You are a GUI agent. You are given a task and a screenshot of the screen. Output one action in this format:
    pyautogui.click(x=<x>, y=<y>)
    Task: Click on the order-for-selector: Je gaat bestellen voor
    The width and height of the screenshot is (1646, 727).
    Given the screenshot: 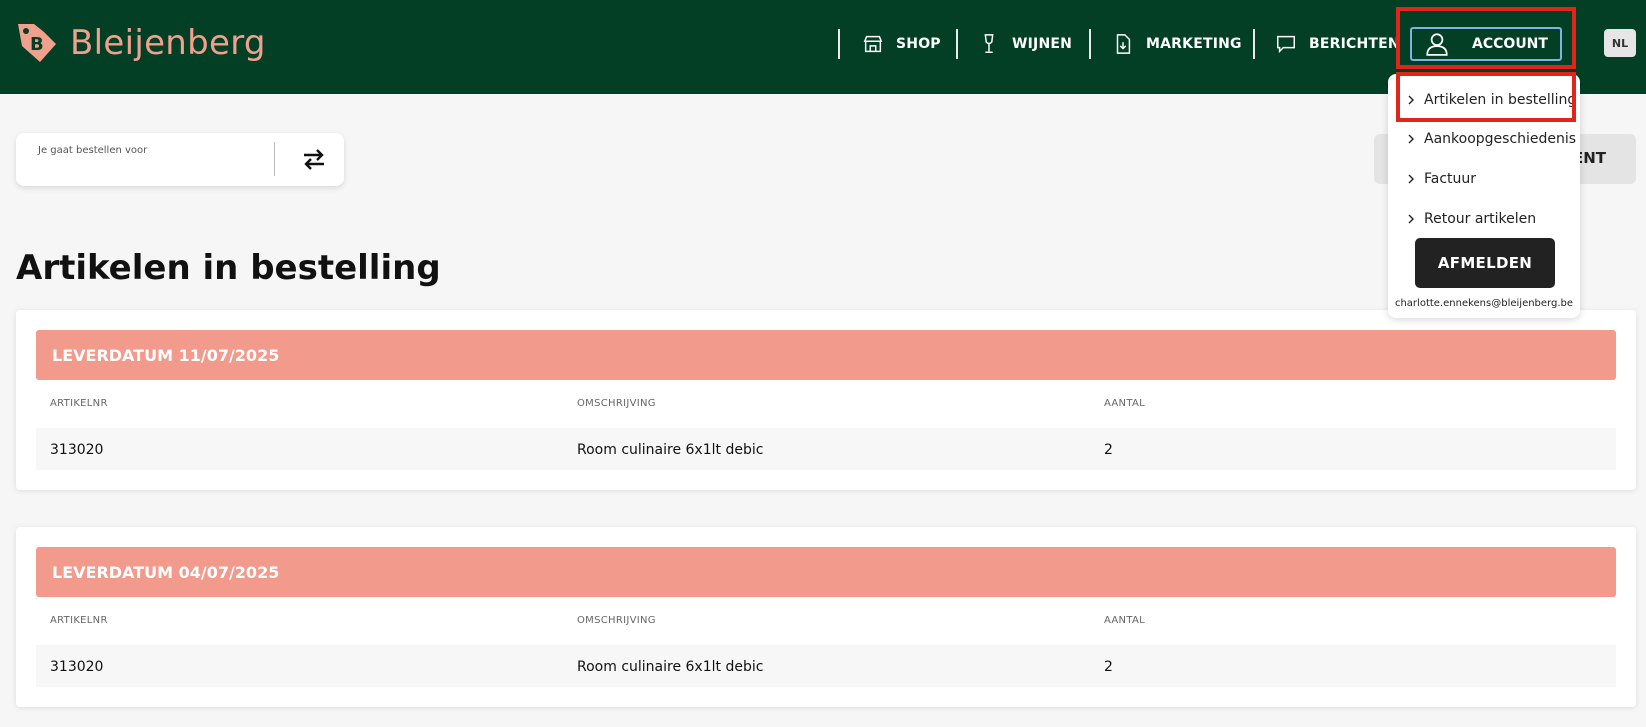 What is the action you would take?
    pyautogui.click(x=180, y=159)
    